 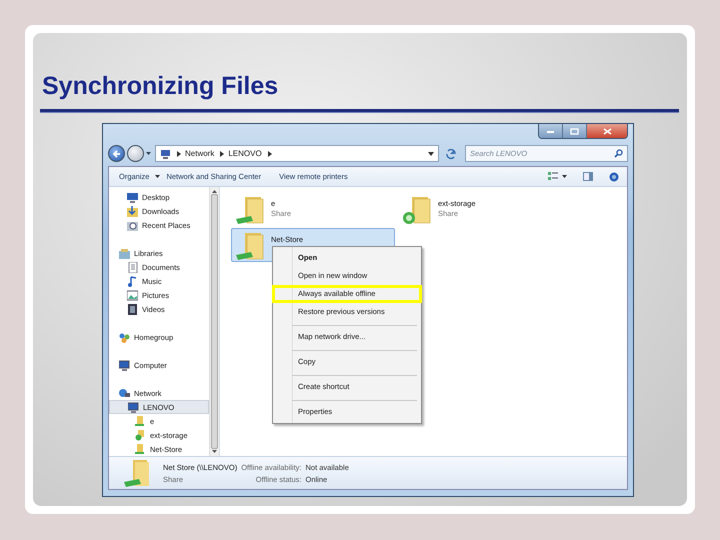 I want to click on search-icon, so click(x=618, y=153).